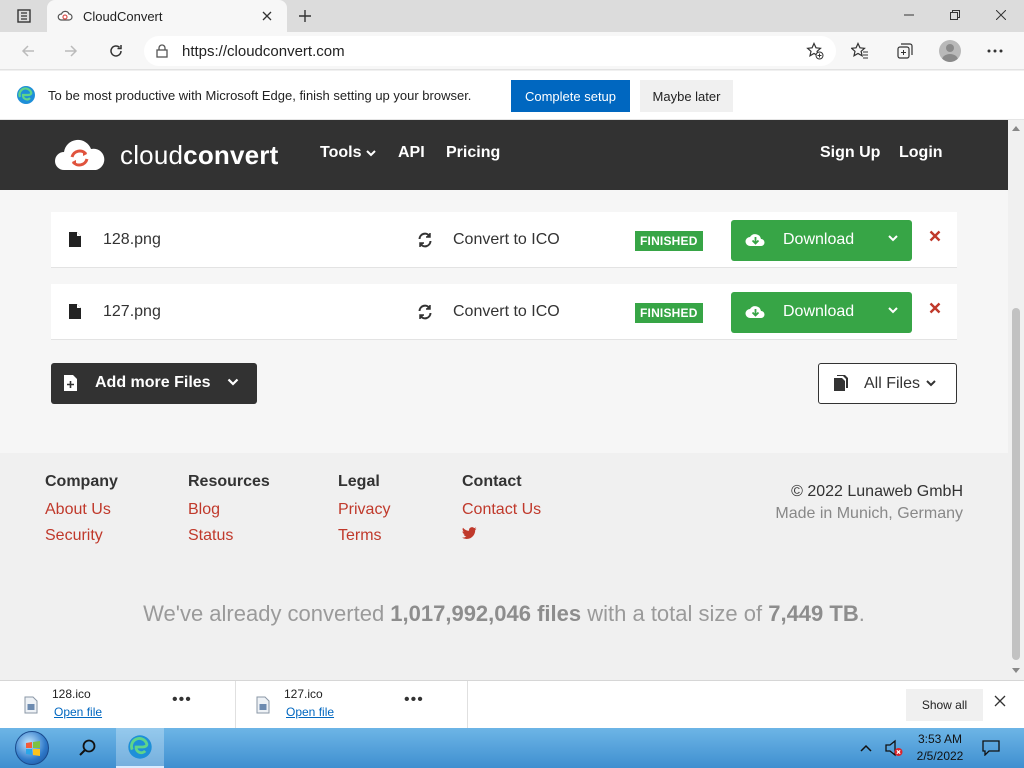  I want to click on nav-login: Login, so click(921, 153).